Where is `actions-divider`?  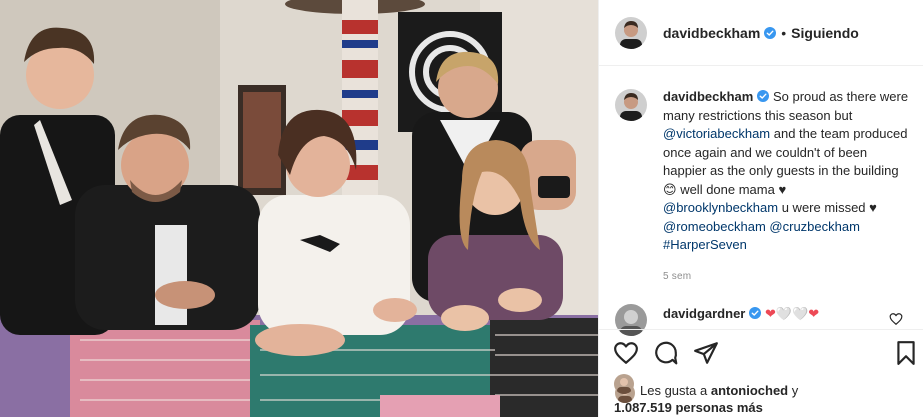
actions-divider is located at coordinates (761, 329).